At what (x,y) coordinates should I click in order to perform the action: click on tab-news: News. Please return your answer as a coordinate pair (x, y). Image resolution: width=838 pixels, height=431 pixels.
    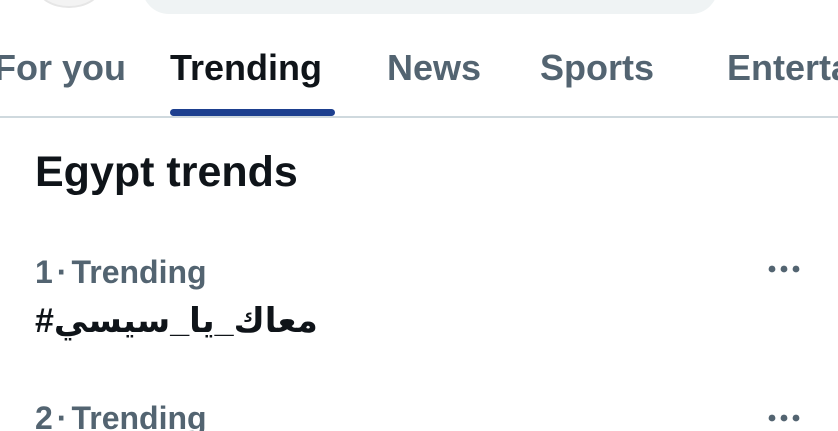
    Looking at the image, I should click on (434, 68).